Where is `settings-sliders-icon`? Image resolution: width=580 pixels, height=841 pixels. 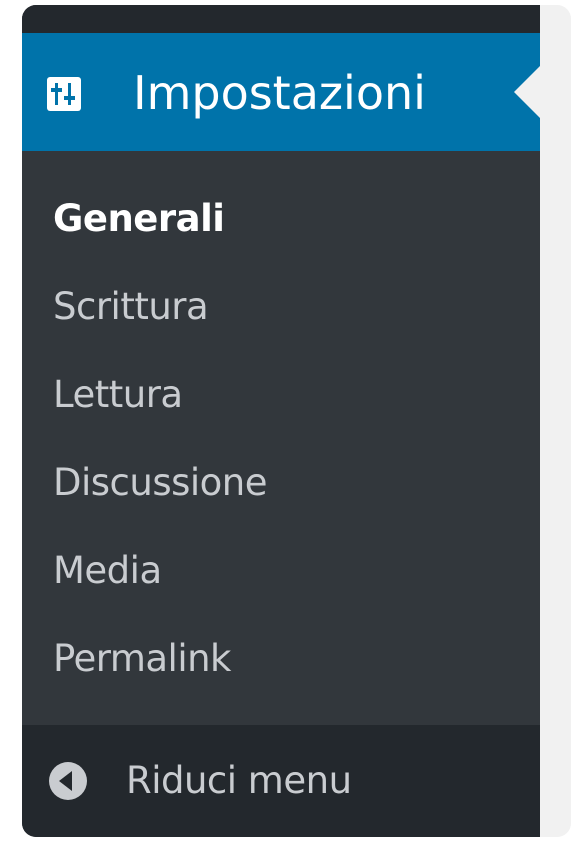 settings-sliders-icon is located at coordinates (64, 94).